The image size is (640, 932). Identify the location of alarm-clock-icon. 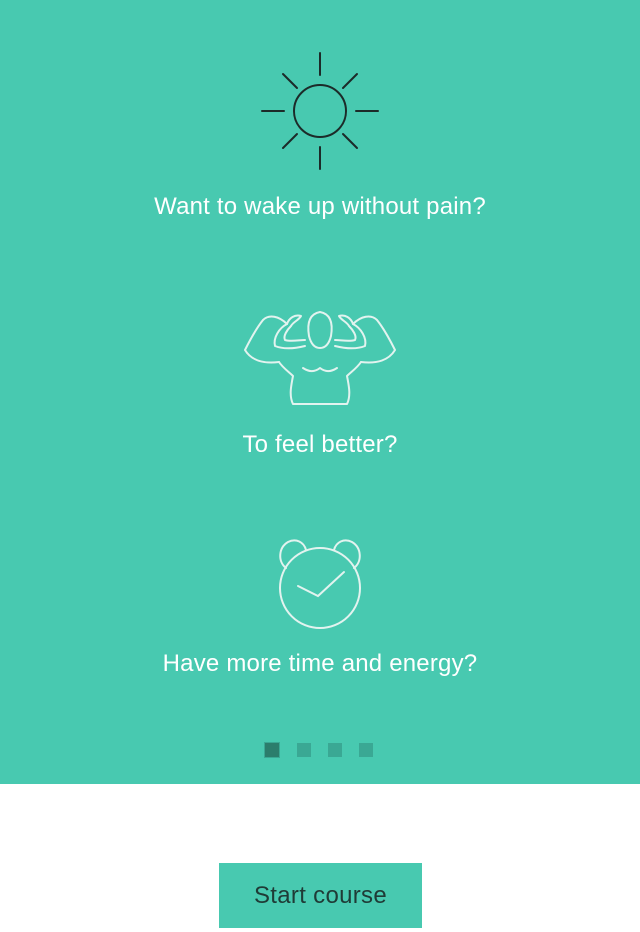
(320, 584).